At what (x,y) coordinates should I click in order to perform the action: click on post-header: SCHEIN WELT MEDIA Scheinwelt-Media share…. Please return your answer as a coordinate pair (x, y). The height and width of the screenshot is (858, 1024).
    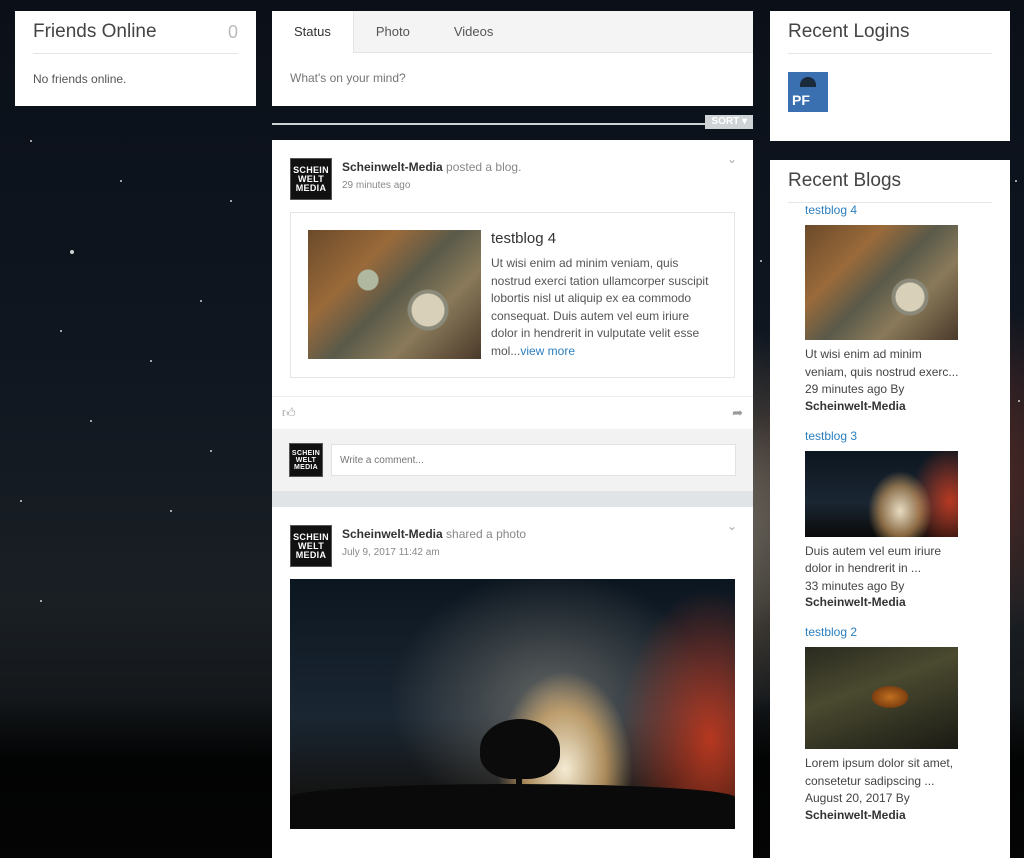
    Looking at the image, I should click on (512, 546).